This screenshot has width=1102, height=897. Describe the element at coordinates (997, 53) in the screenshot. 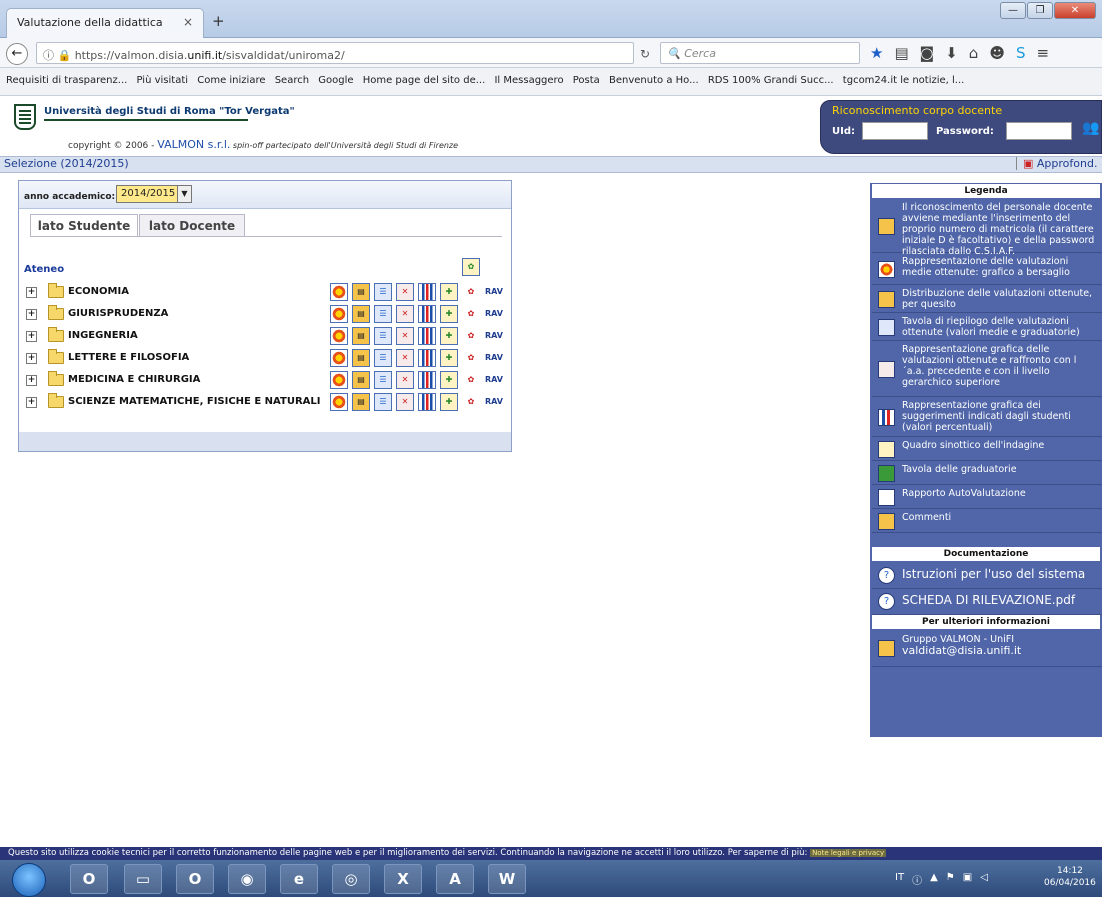

I see `chat-icon: ☻` at that location.